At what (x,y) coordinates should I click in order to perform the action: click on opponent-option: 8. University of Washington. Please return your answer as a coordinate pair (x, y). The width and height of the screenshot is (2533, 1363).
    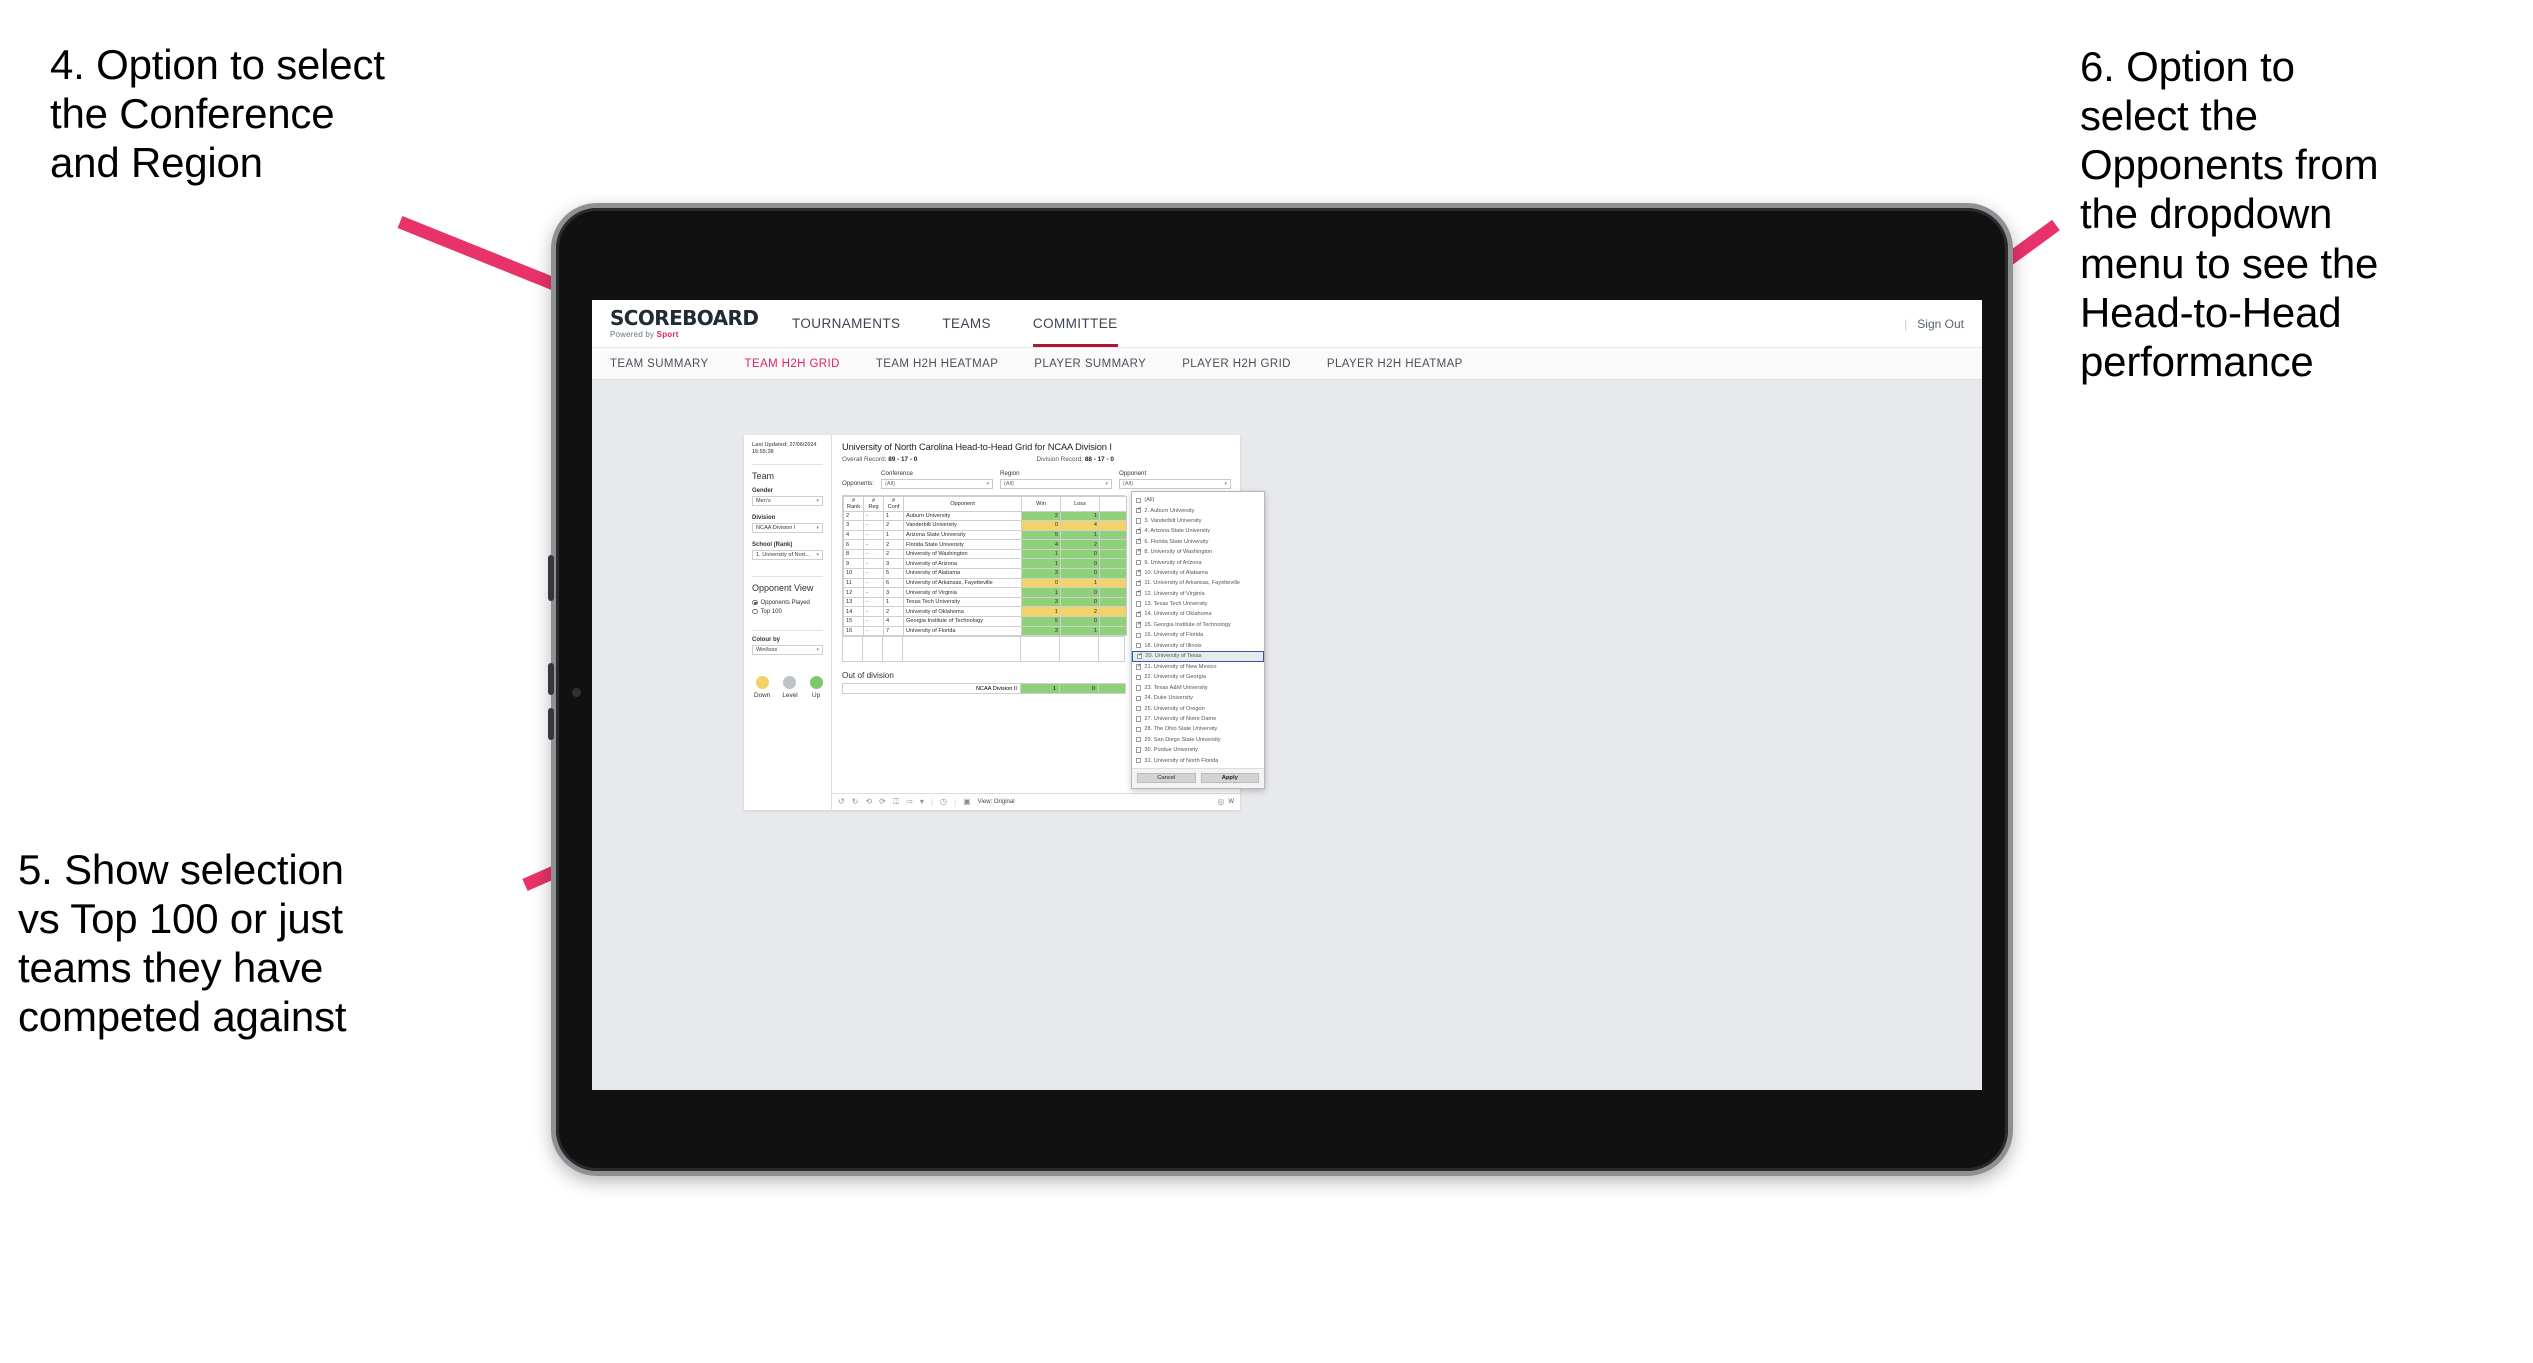
    Looking at the image, I should click on (1198, 552).